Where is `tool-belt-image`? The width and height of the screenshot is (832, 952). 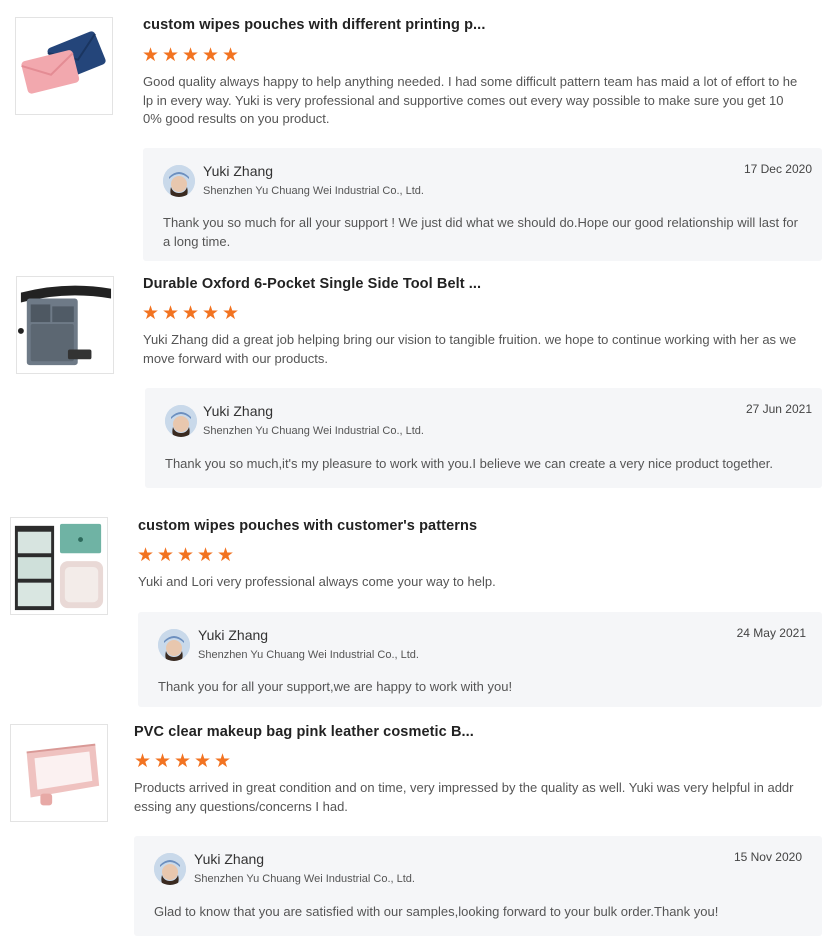
tool-belt-image is located at coordinates (65, 325).